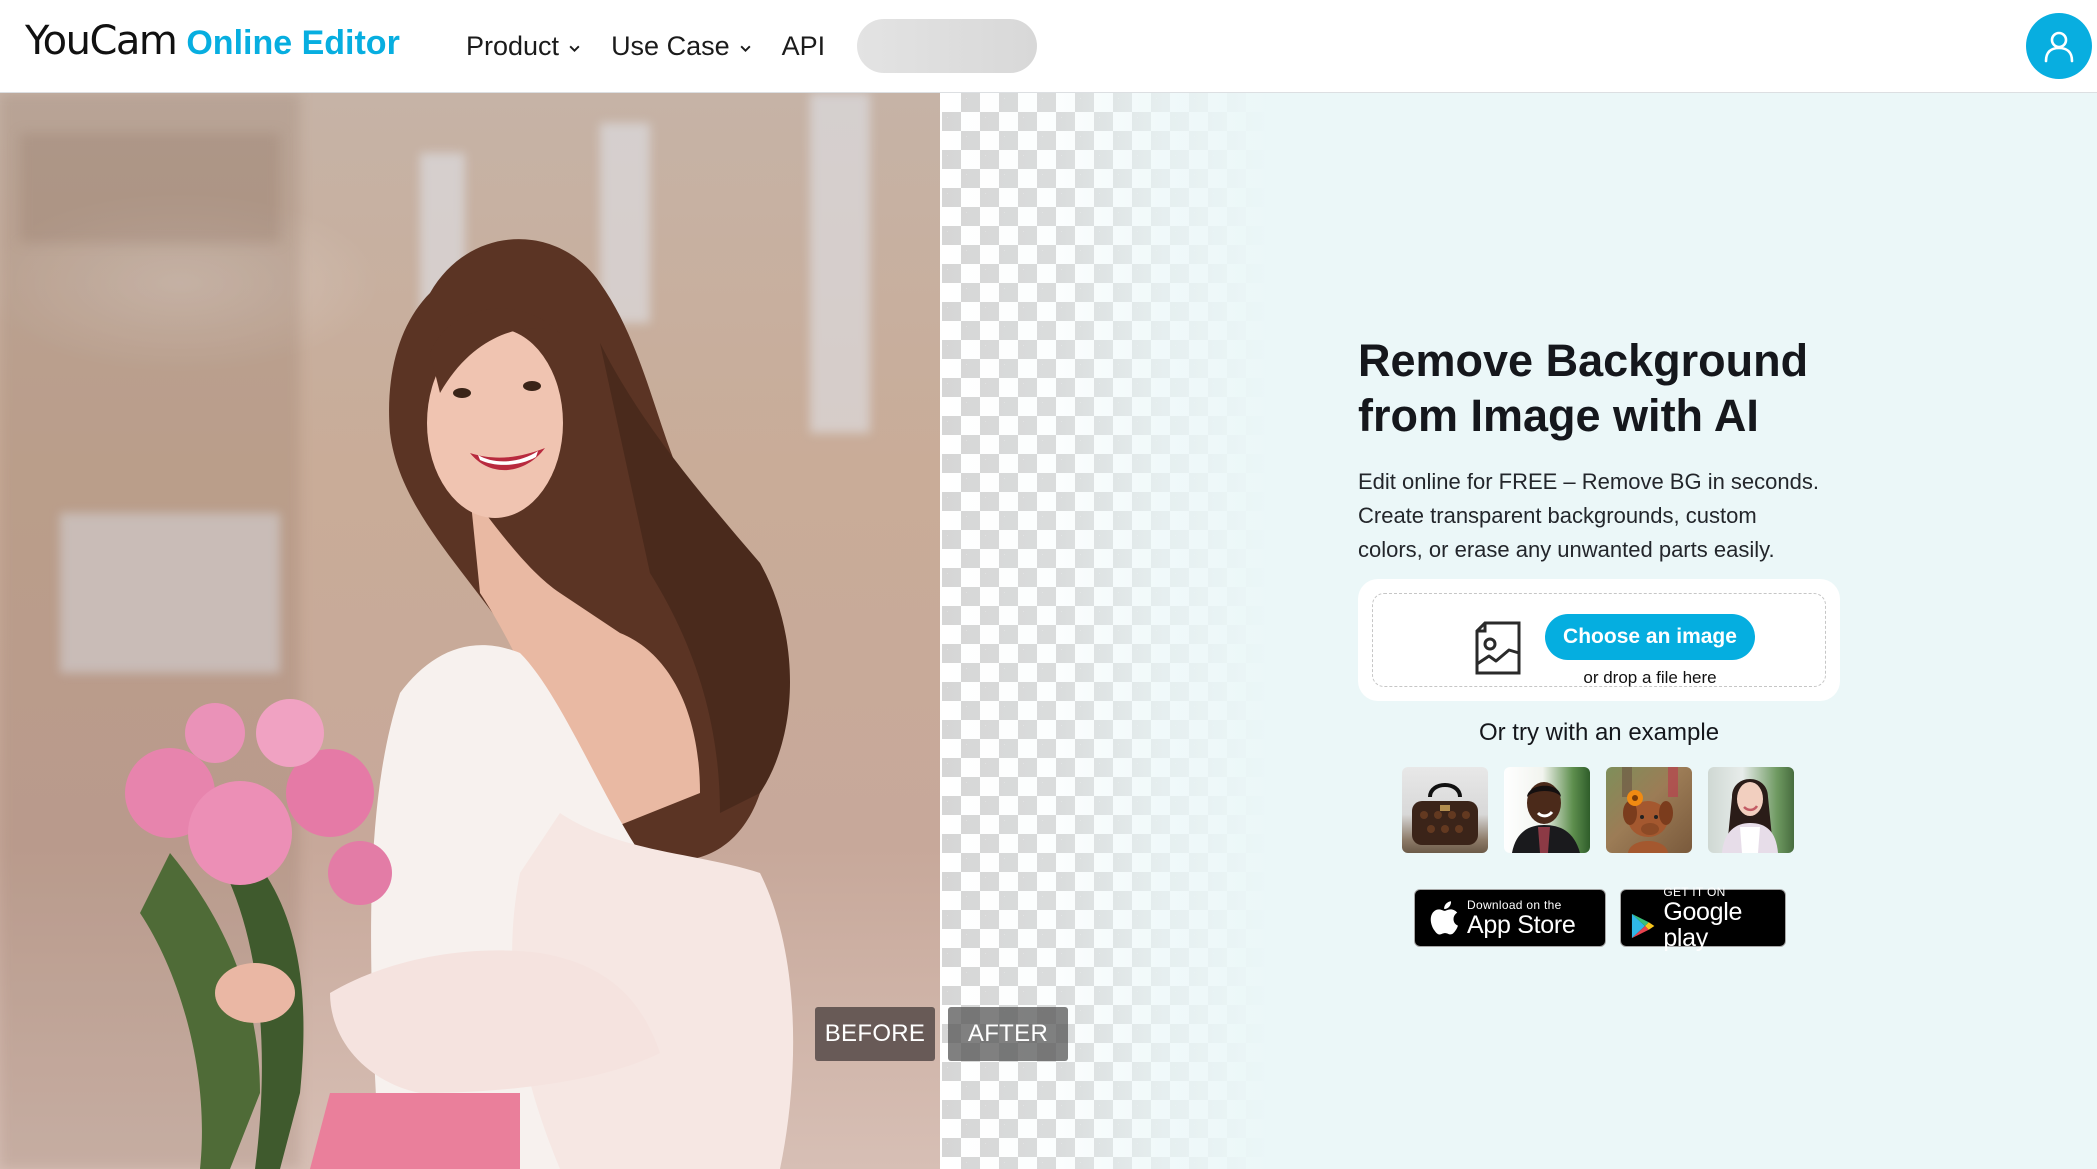 The image size is (2097, 1169). I want to click on choose-image-button: Choose an image, so click(1650, 637).